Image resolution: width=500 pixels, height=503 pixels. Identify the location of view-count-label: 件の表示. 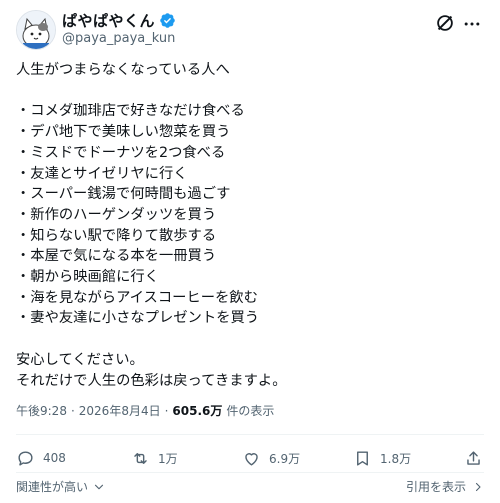
(250, 411).